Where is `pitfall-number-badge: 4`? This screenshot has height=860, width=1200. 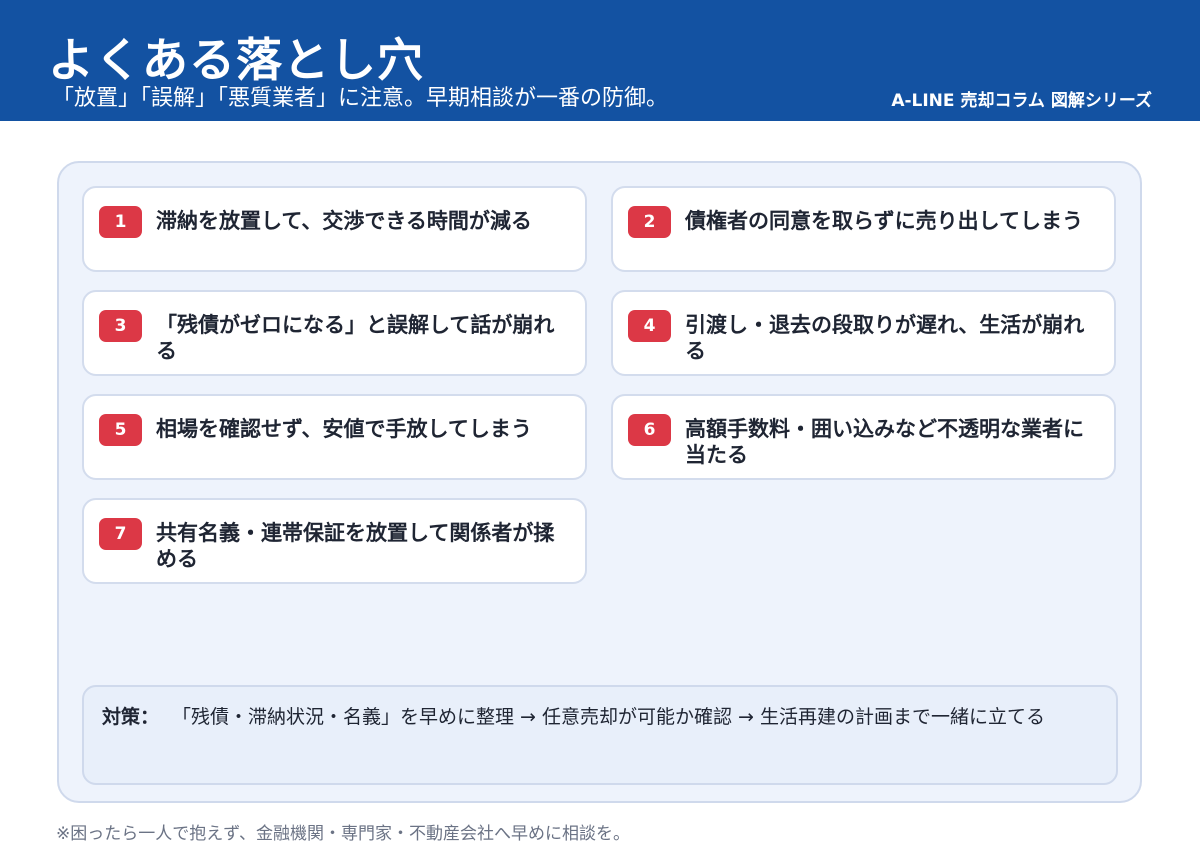
pitfall-number-badge: 4 is located at coordinates (649, 326).